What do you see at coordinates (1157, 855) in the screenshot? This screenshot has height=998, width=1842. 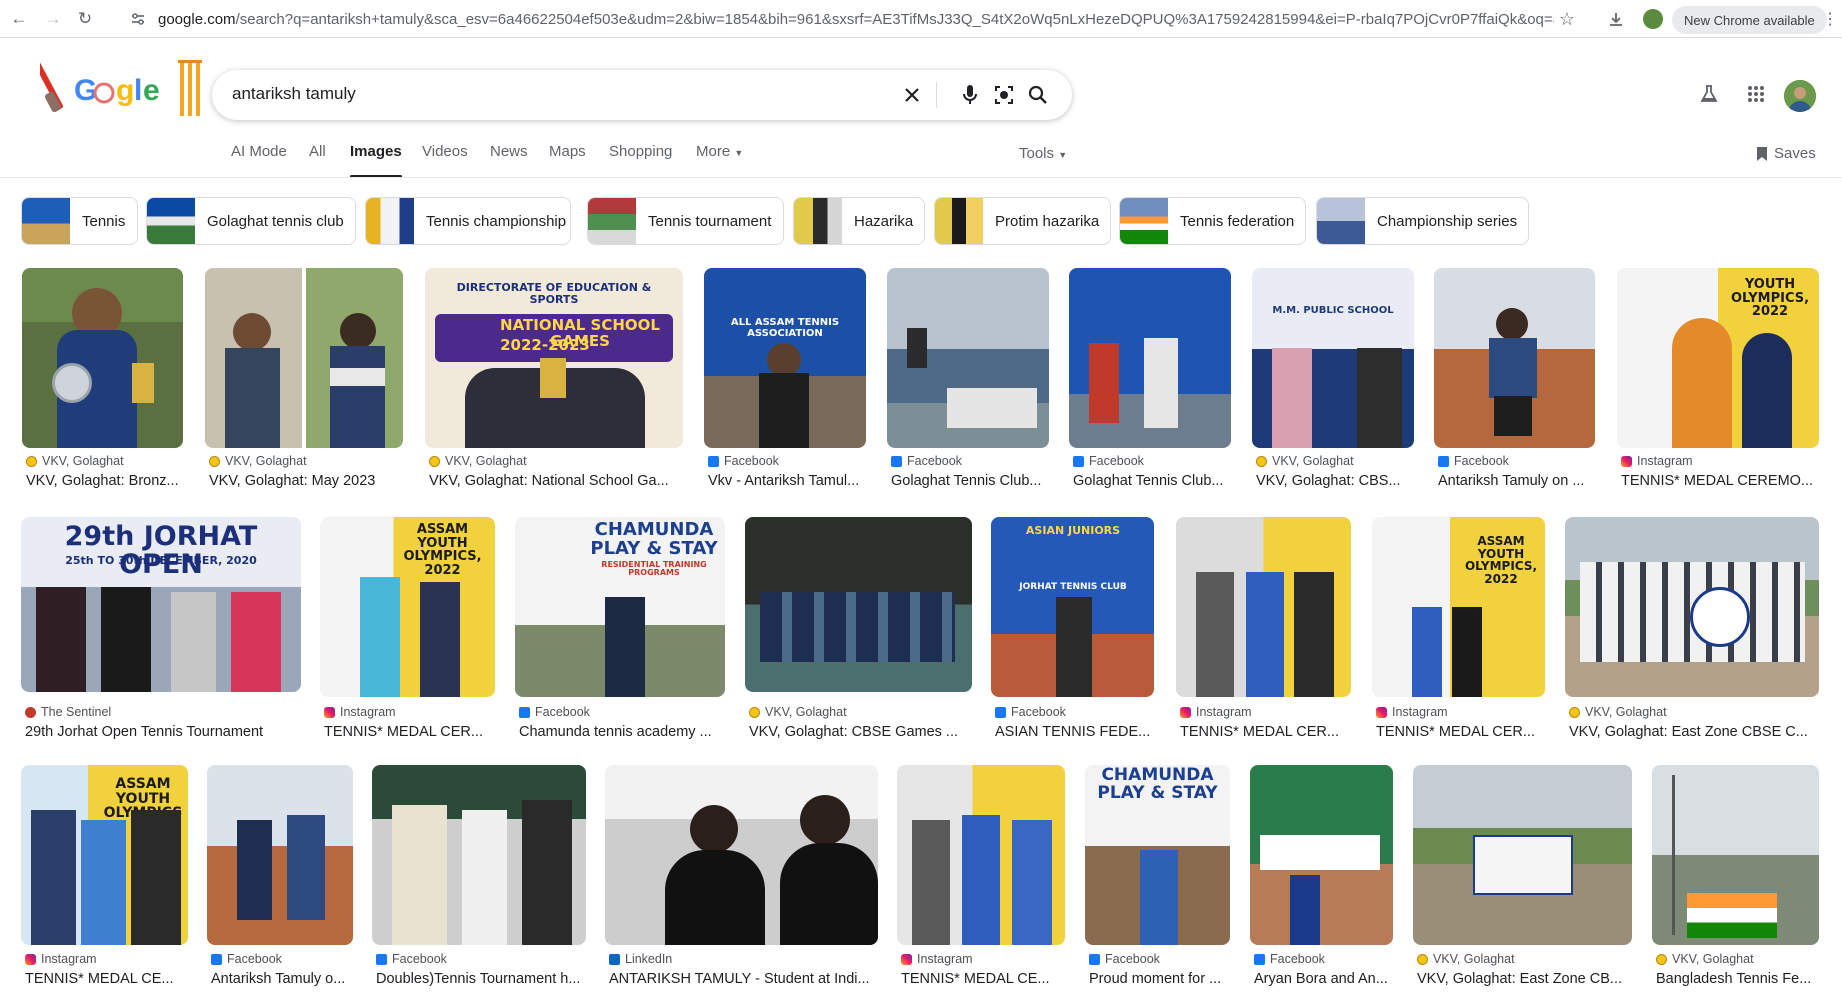 I see `result-image: CHAMUNDA PLAY & STAY` at bounding box center [1157, 855].